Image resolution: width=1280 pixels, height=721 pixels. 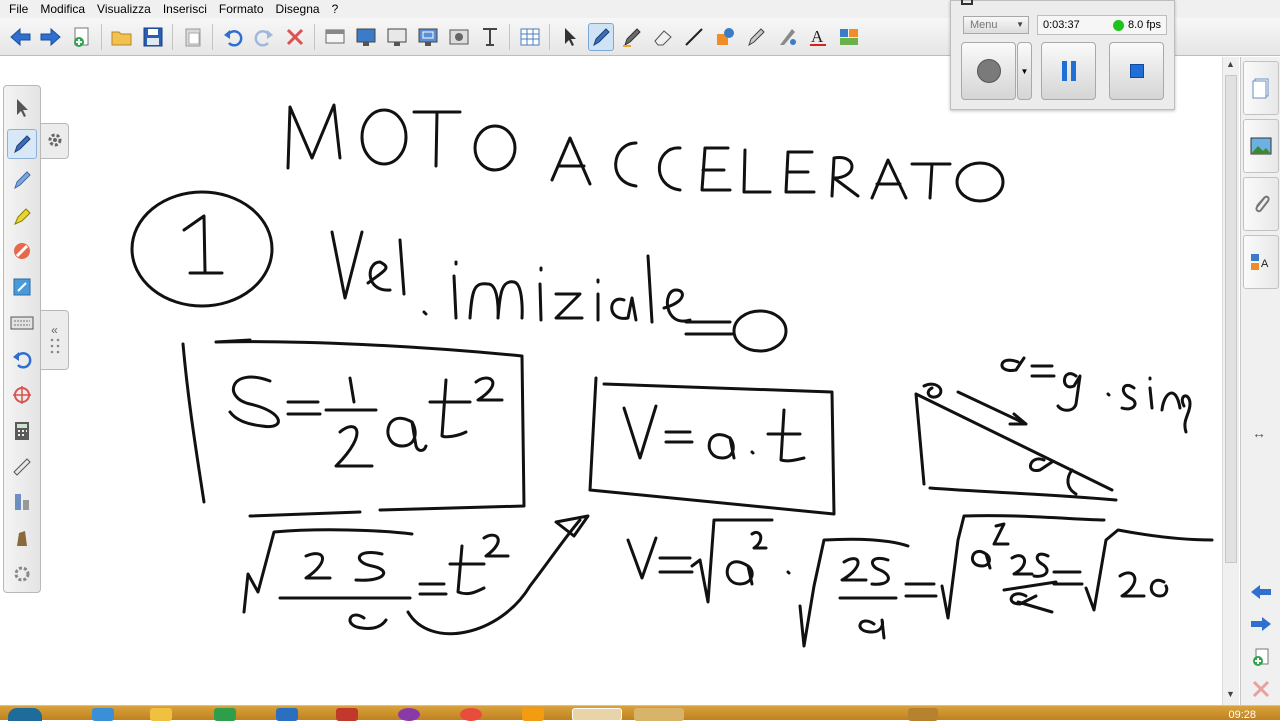 What do you see at coordinates (82, 37) in the screenshot?
I see `new-page-icon` at bounding box center [82, 37].